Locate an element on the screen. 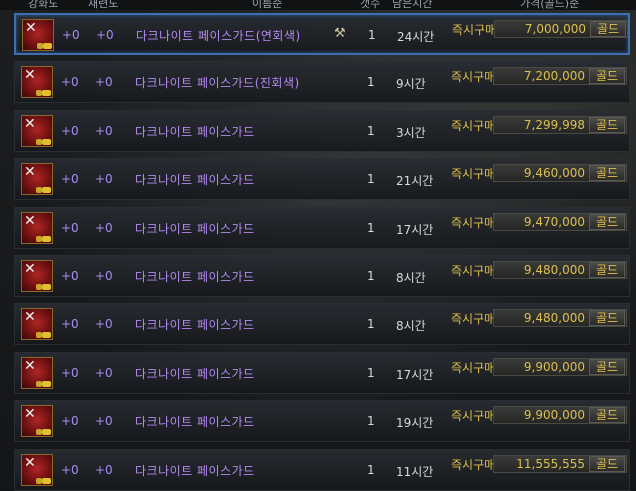 The image size is (636, 491). remaining-time: 11시간 is located at coordinates (415, 471).